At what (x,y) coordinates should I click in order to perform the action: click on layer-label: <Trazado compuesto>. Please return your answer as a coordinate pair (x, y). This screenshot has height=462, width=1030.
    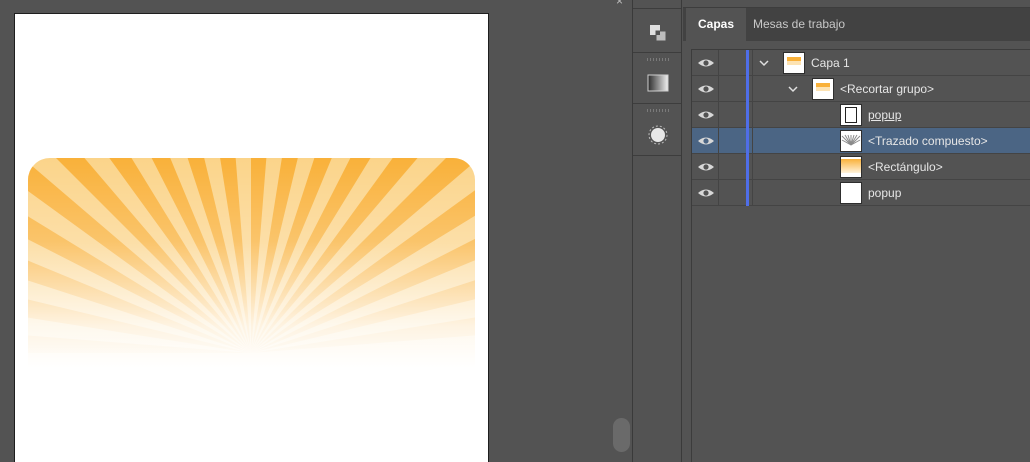
    Looking at the image, I should click on (928, 141).